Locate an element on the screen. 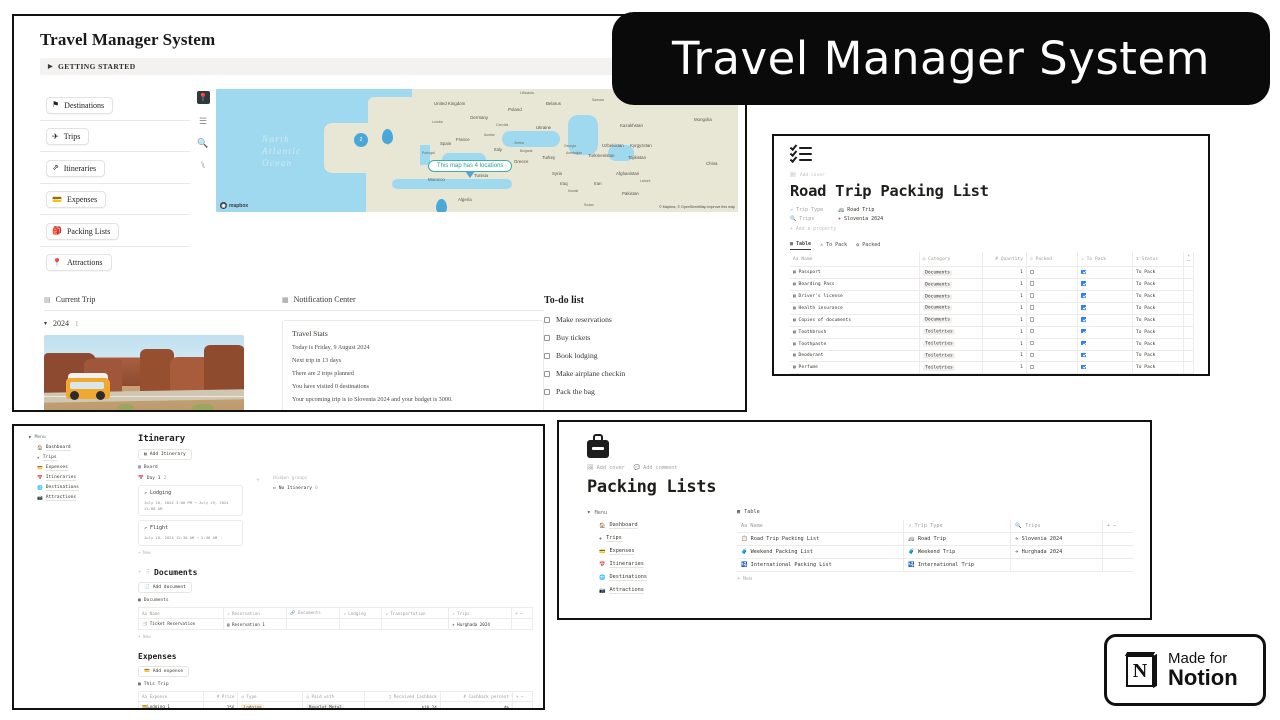  nav-button-trips: ✈ Trips is located at coordinates (68, 136).